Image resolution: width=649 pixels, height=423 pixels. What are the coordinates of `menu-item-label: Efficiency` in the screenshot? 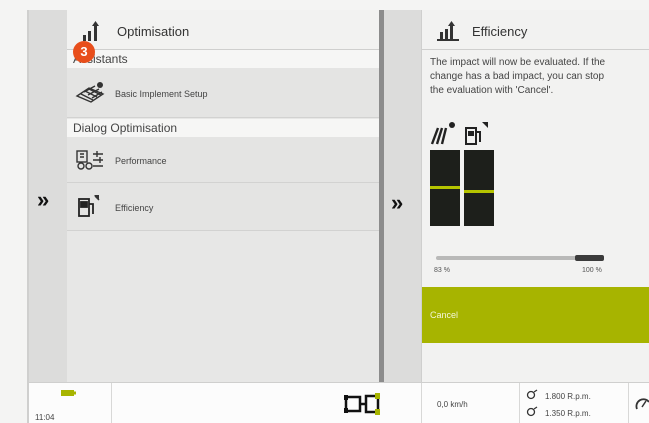 It's located at (134, 208).